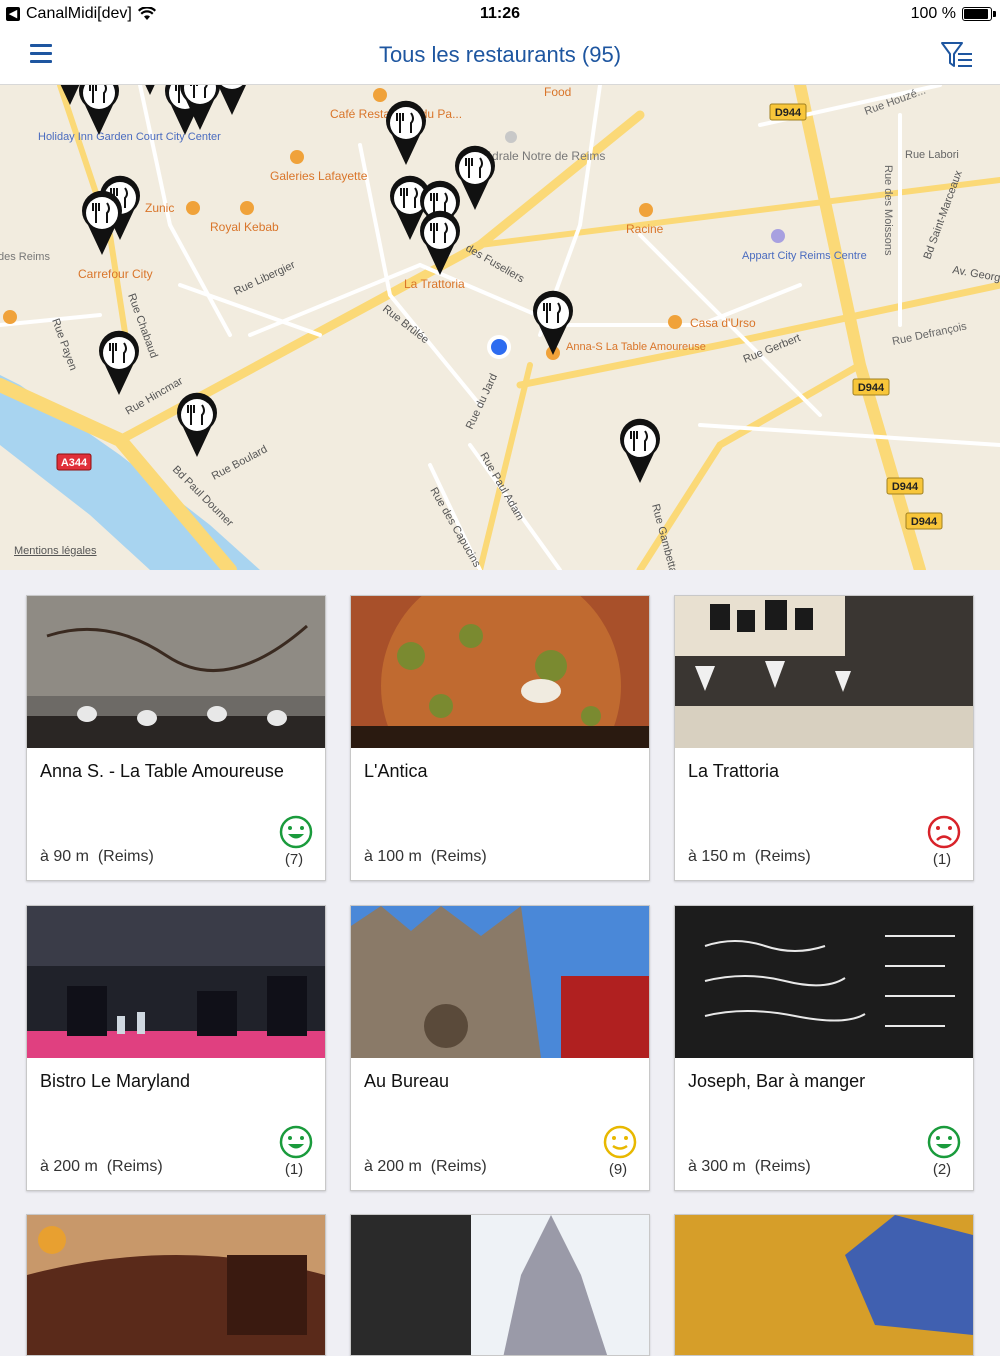 The image size is (1000, 1356). What do you see at coordinates (55, 551) in the screenshot?
I see `legal-link: Mentions légales` at bounding box center [55, 551].